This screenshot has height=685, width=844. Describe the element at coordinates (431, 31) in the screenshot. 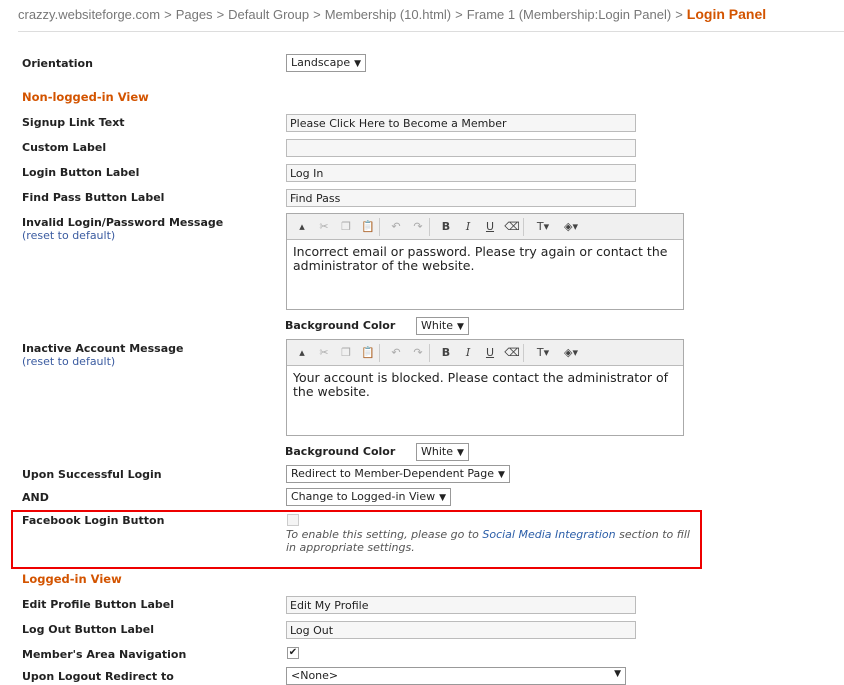

I see `divider` at that location.